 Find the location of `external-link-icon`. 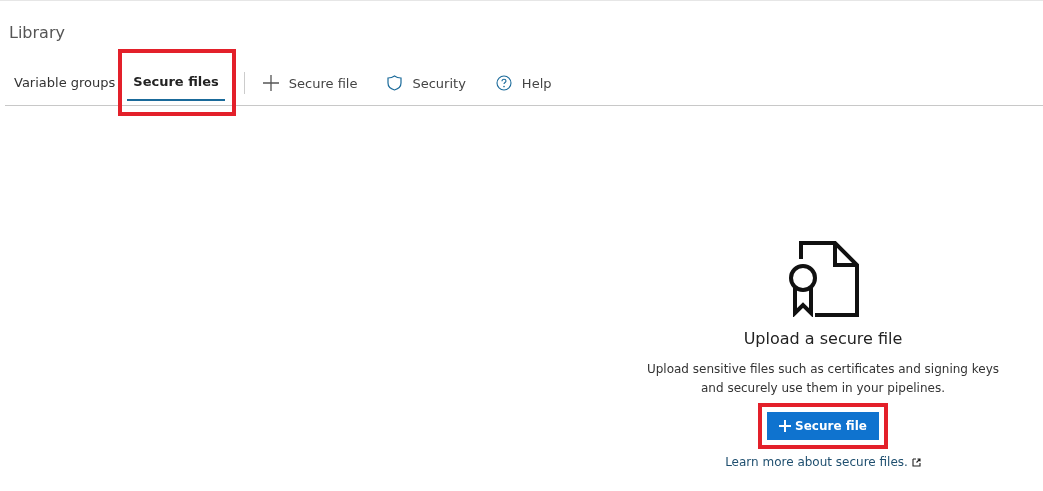

external-link-icon is located at coordinates (916, 462).